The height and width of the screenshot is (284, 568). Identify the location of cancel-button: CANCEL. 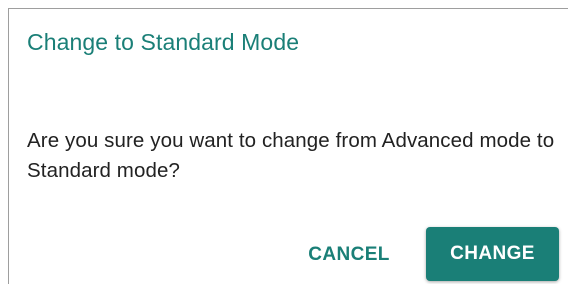
(349, 255).